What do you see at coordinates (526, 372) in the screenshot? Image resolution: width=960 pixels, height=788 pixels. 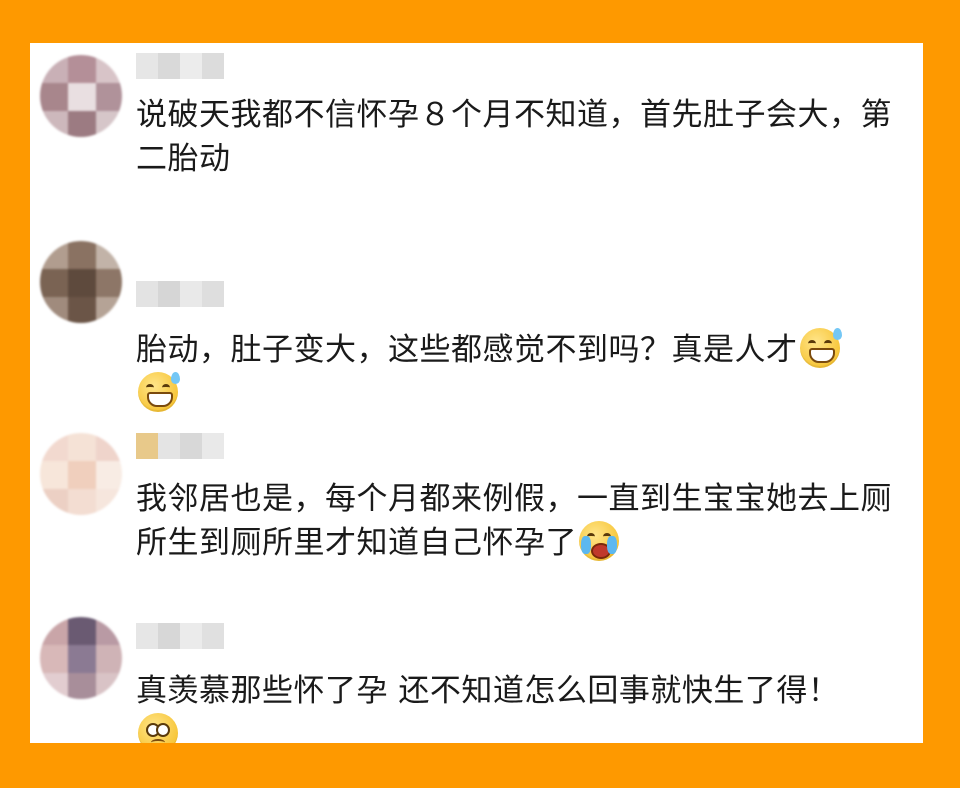 I see `comment-text: 胎动，肚子变大，这些都感觉不到吗？真是人才` at bounding box center [526, 372].